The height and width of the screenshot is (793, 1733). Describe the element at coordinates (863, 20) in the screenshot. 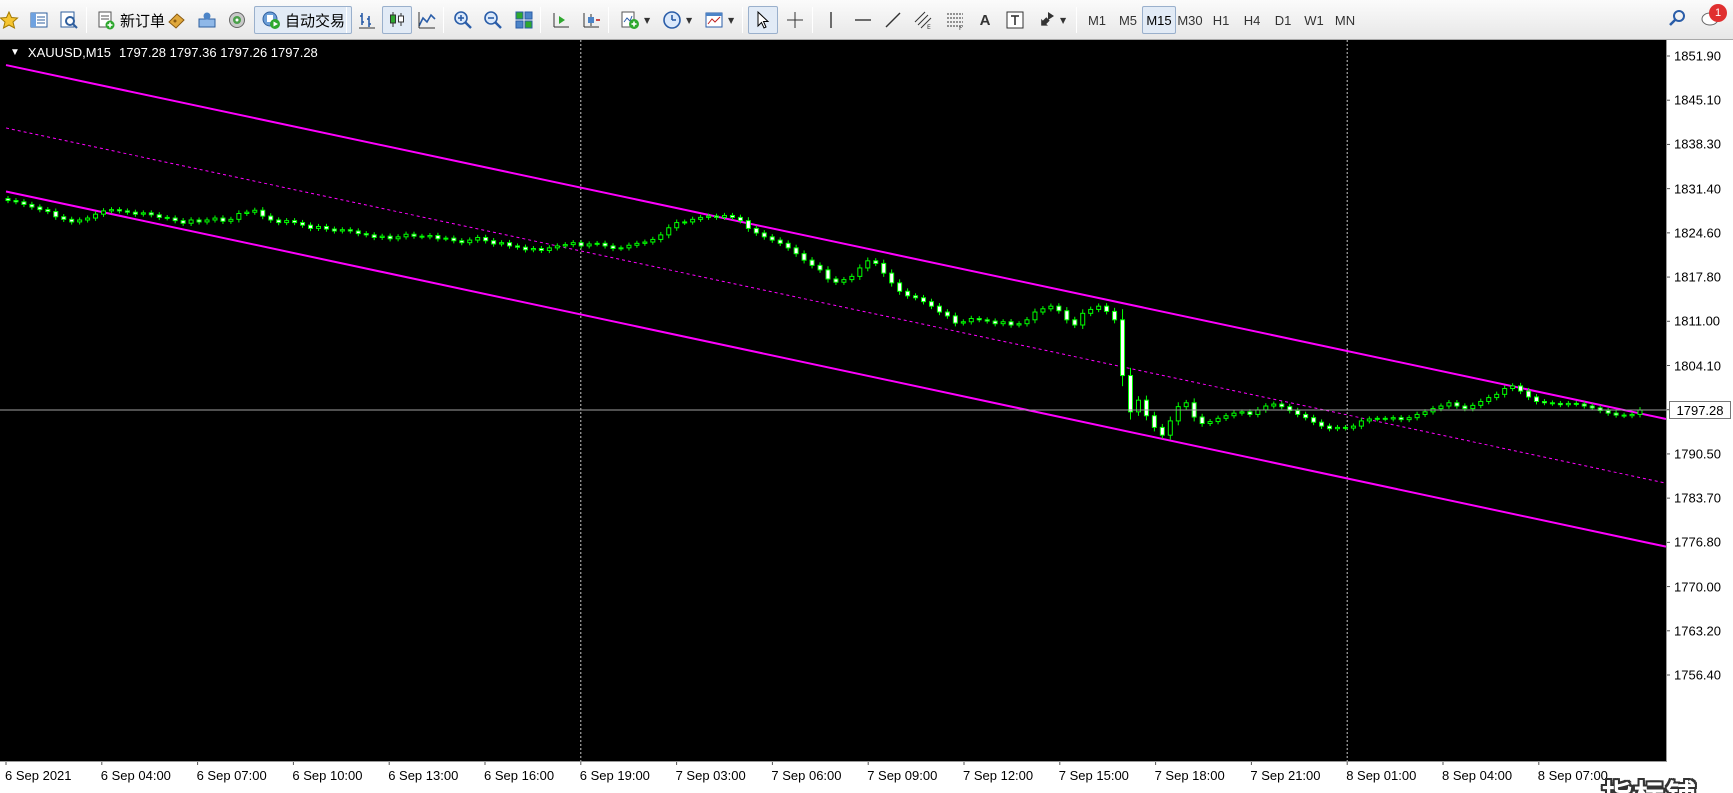

I see `horizontal-line-icon` at that location.